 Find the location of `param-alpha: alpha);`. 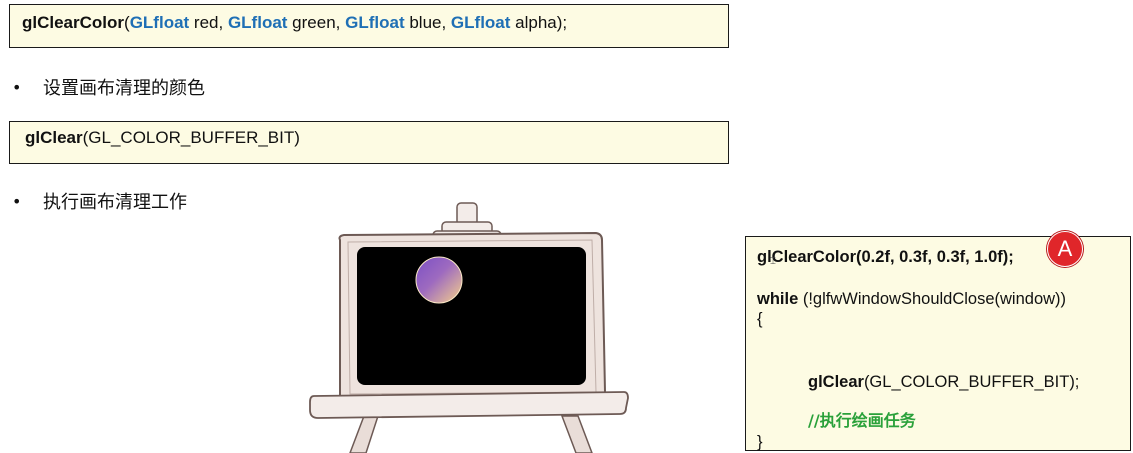

param-alpha: alpha); is located at coordinates (539, 22).